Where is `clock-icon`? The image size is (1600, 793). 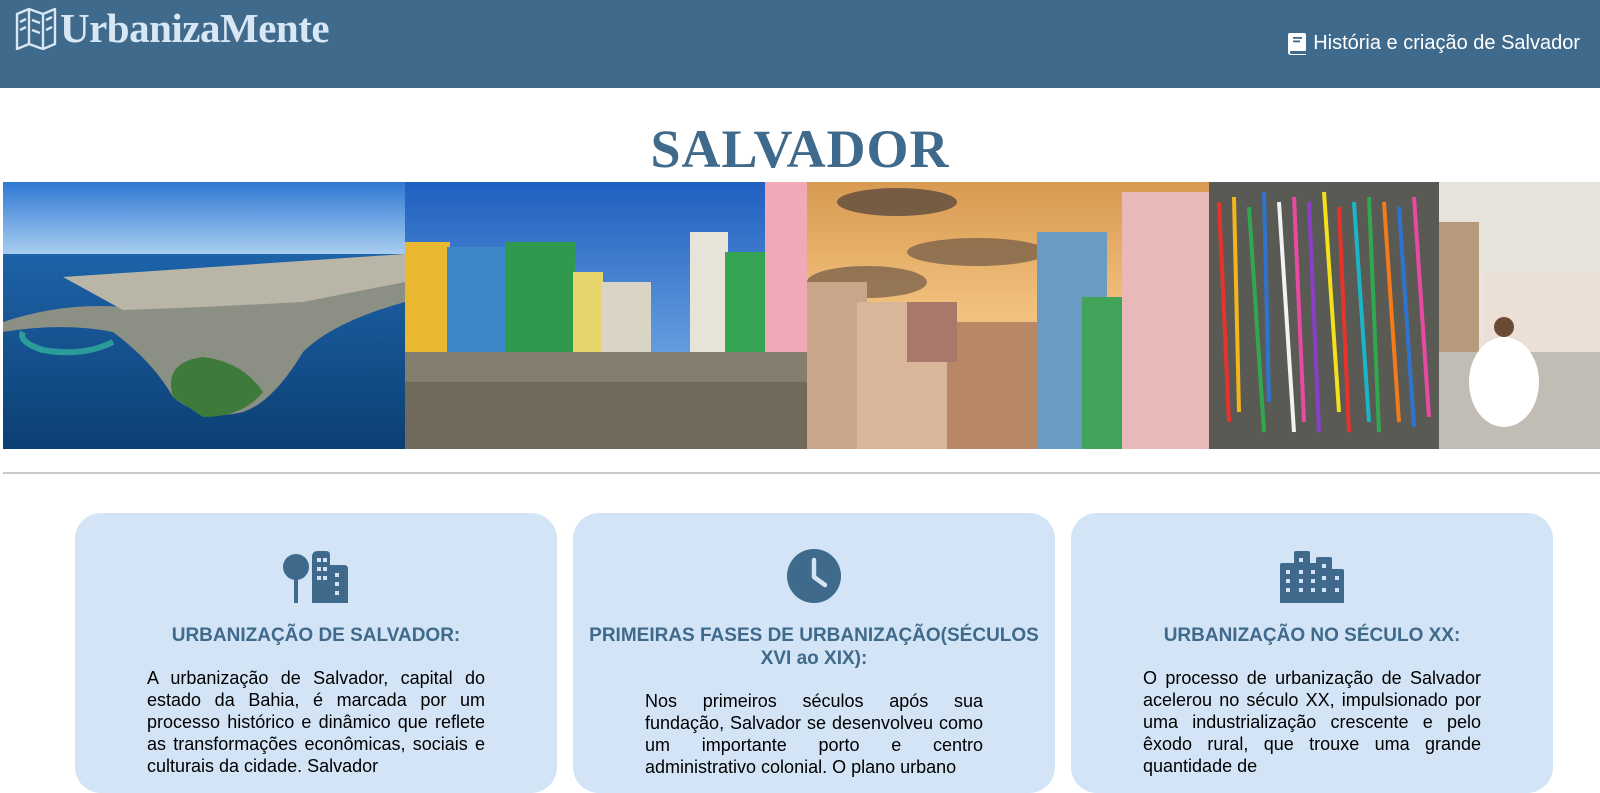
clock-icon is located at coordinates (814, 576).